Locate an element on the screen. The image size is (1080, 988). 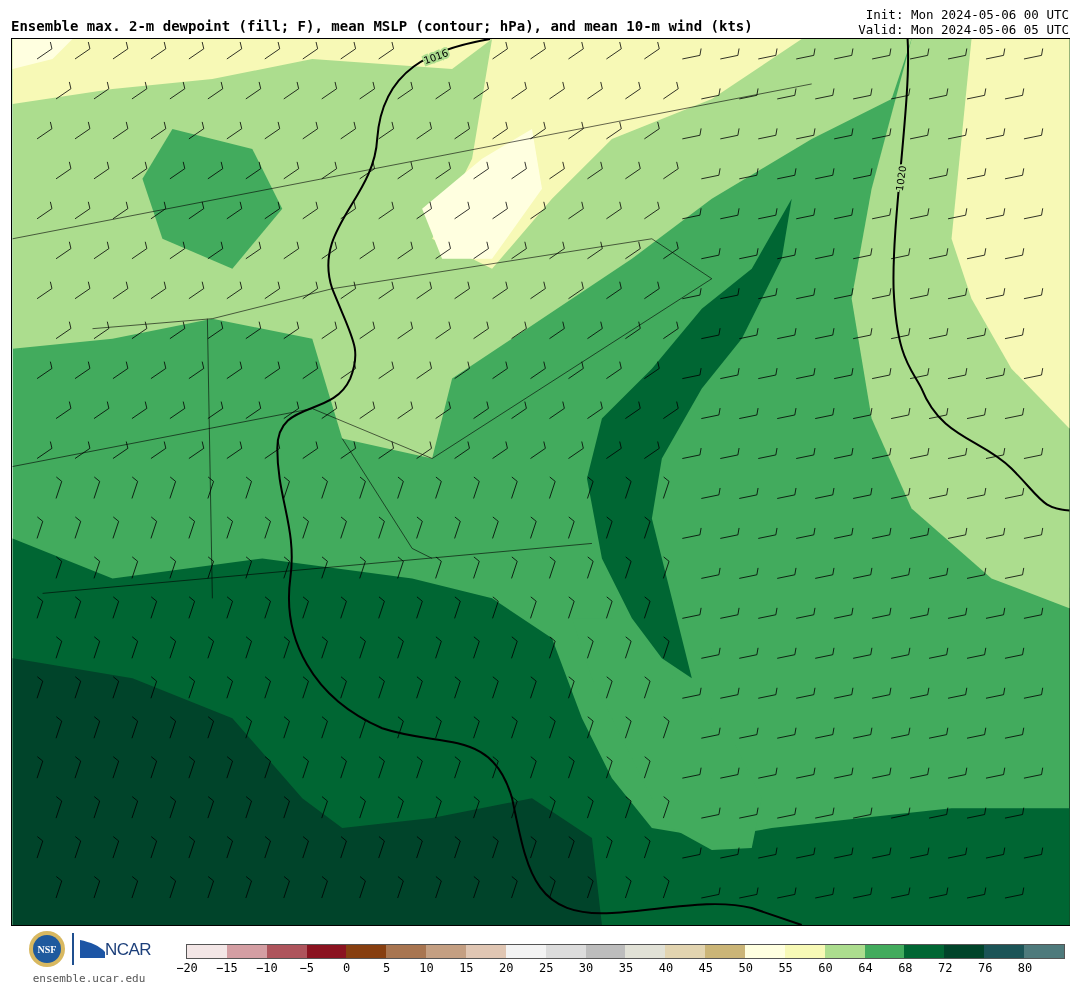
ncar-logo: NCAR is located at coordinates (128, 949).